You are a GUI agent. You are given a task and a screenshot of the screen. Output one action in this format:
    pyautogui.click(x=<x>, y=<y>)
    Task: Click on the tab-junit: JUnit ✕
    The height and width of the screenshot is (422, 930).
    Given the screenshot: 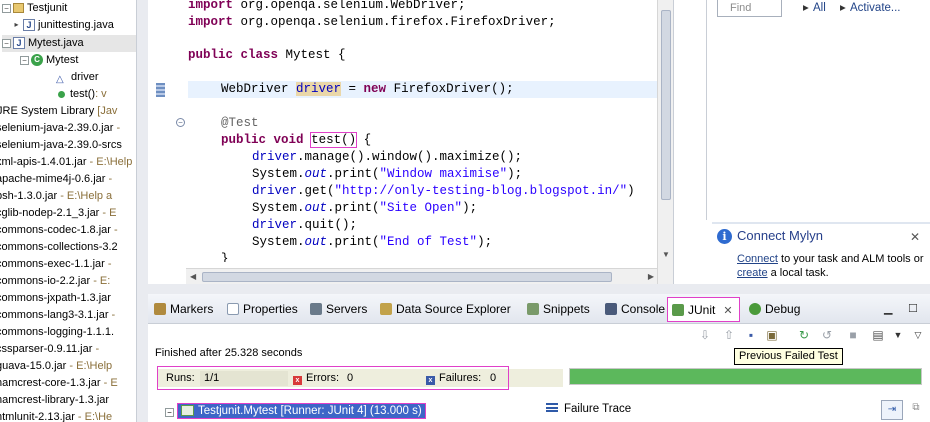 What is the action you would take?
    pyautogui.click(x=703, y=309)
    